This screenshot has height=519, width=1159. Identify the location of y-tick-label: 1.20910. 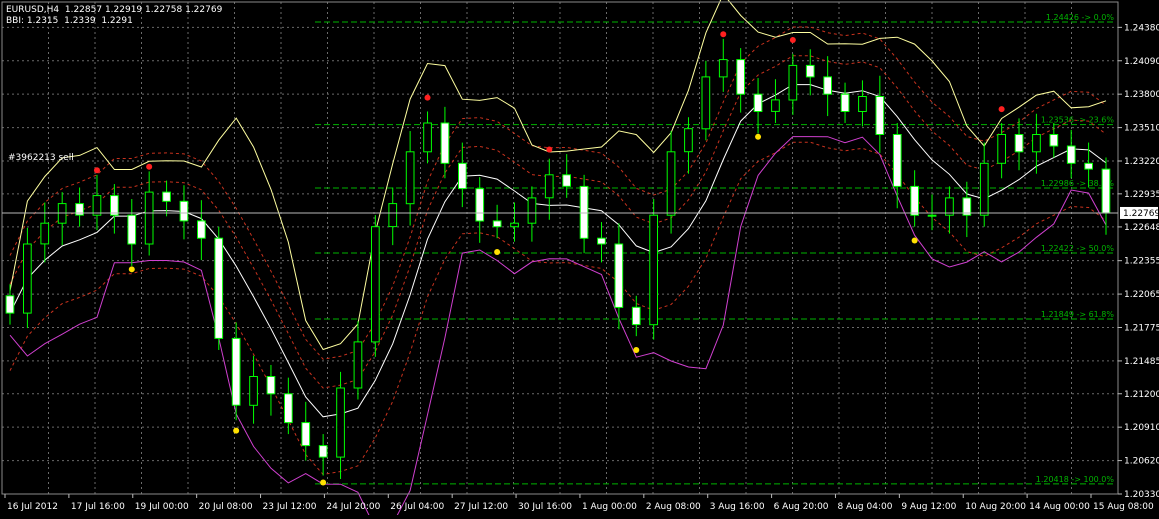
(1141, 428).